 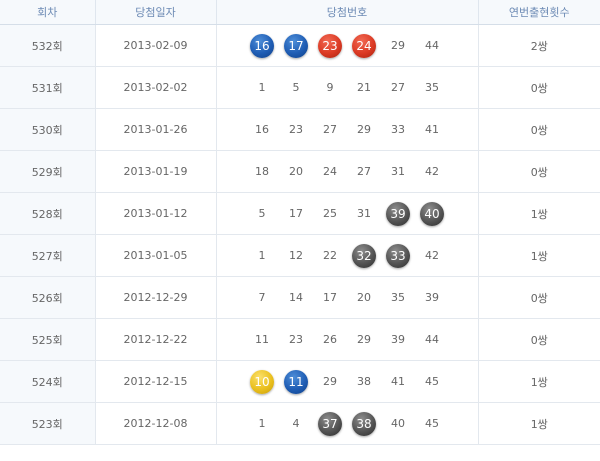 What do you see at coordinates (347, 12) in the screenshot?
I see `header-numbers: 당첨번호` at bounding box center [347, 12].